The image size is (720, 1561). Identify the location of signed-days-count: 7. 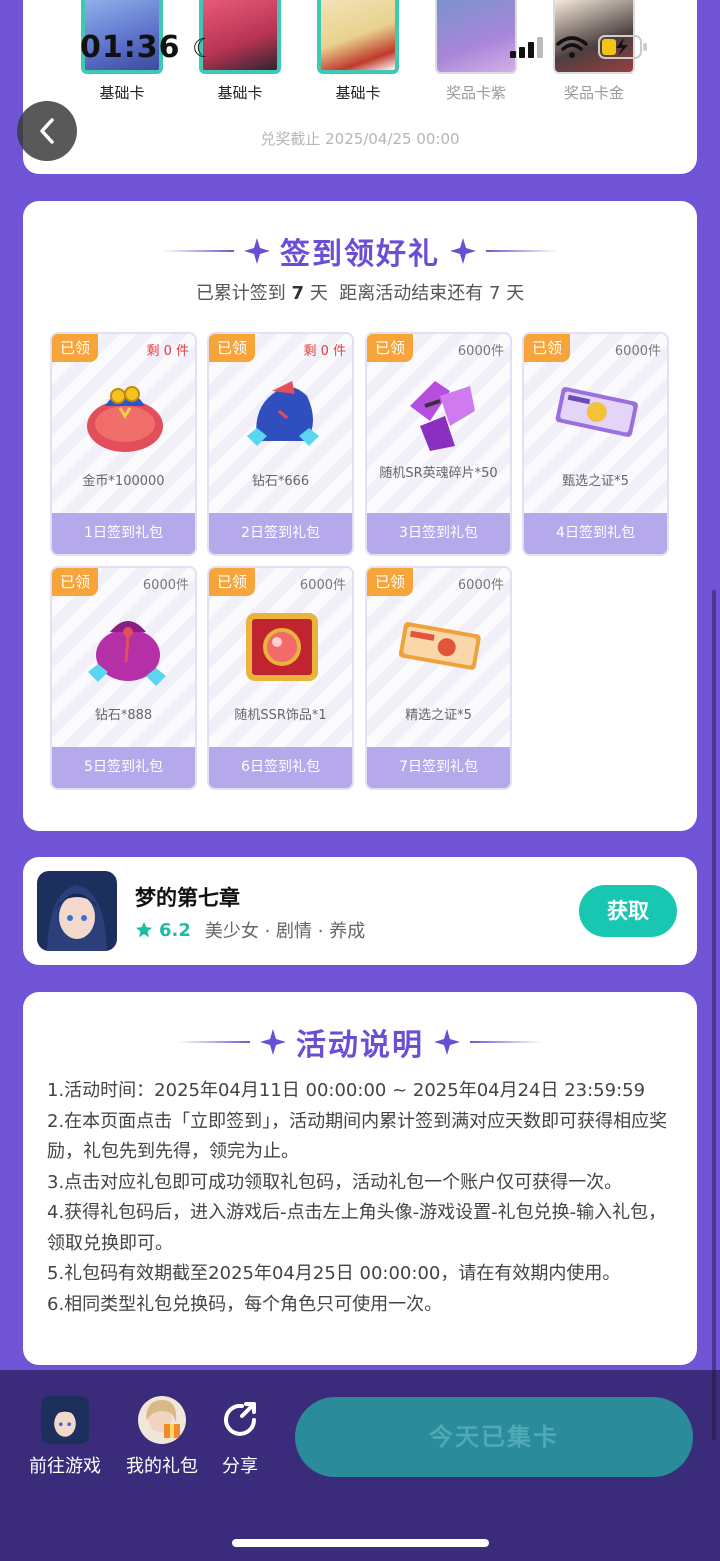
(298, 293).